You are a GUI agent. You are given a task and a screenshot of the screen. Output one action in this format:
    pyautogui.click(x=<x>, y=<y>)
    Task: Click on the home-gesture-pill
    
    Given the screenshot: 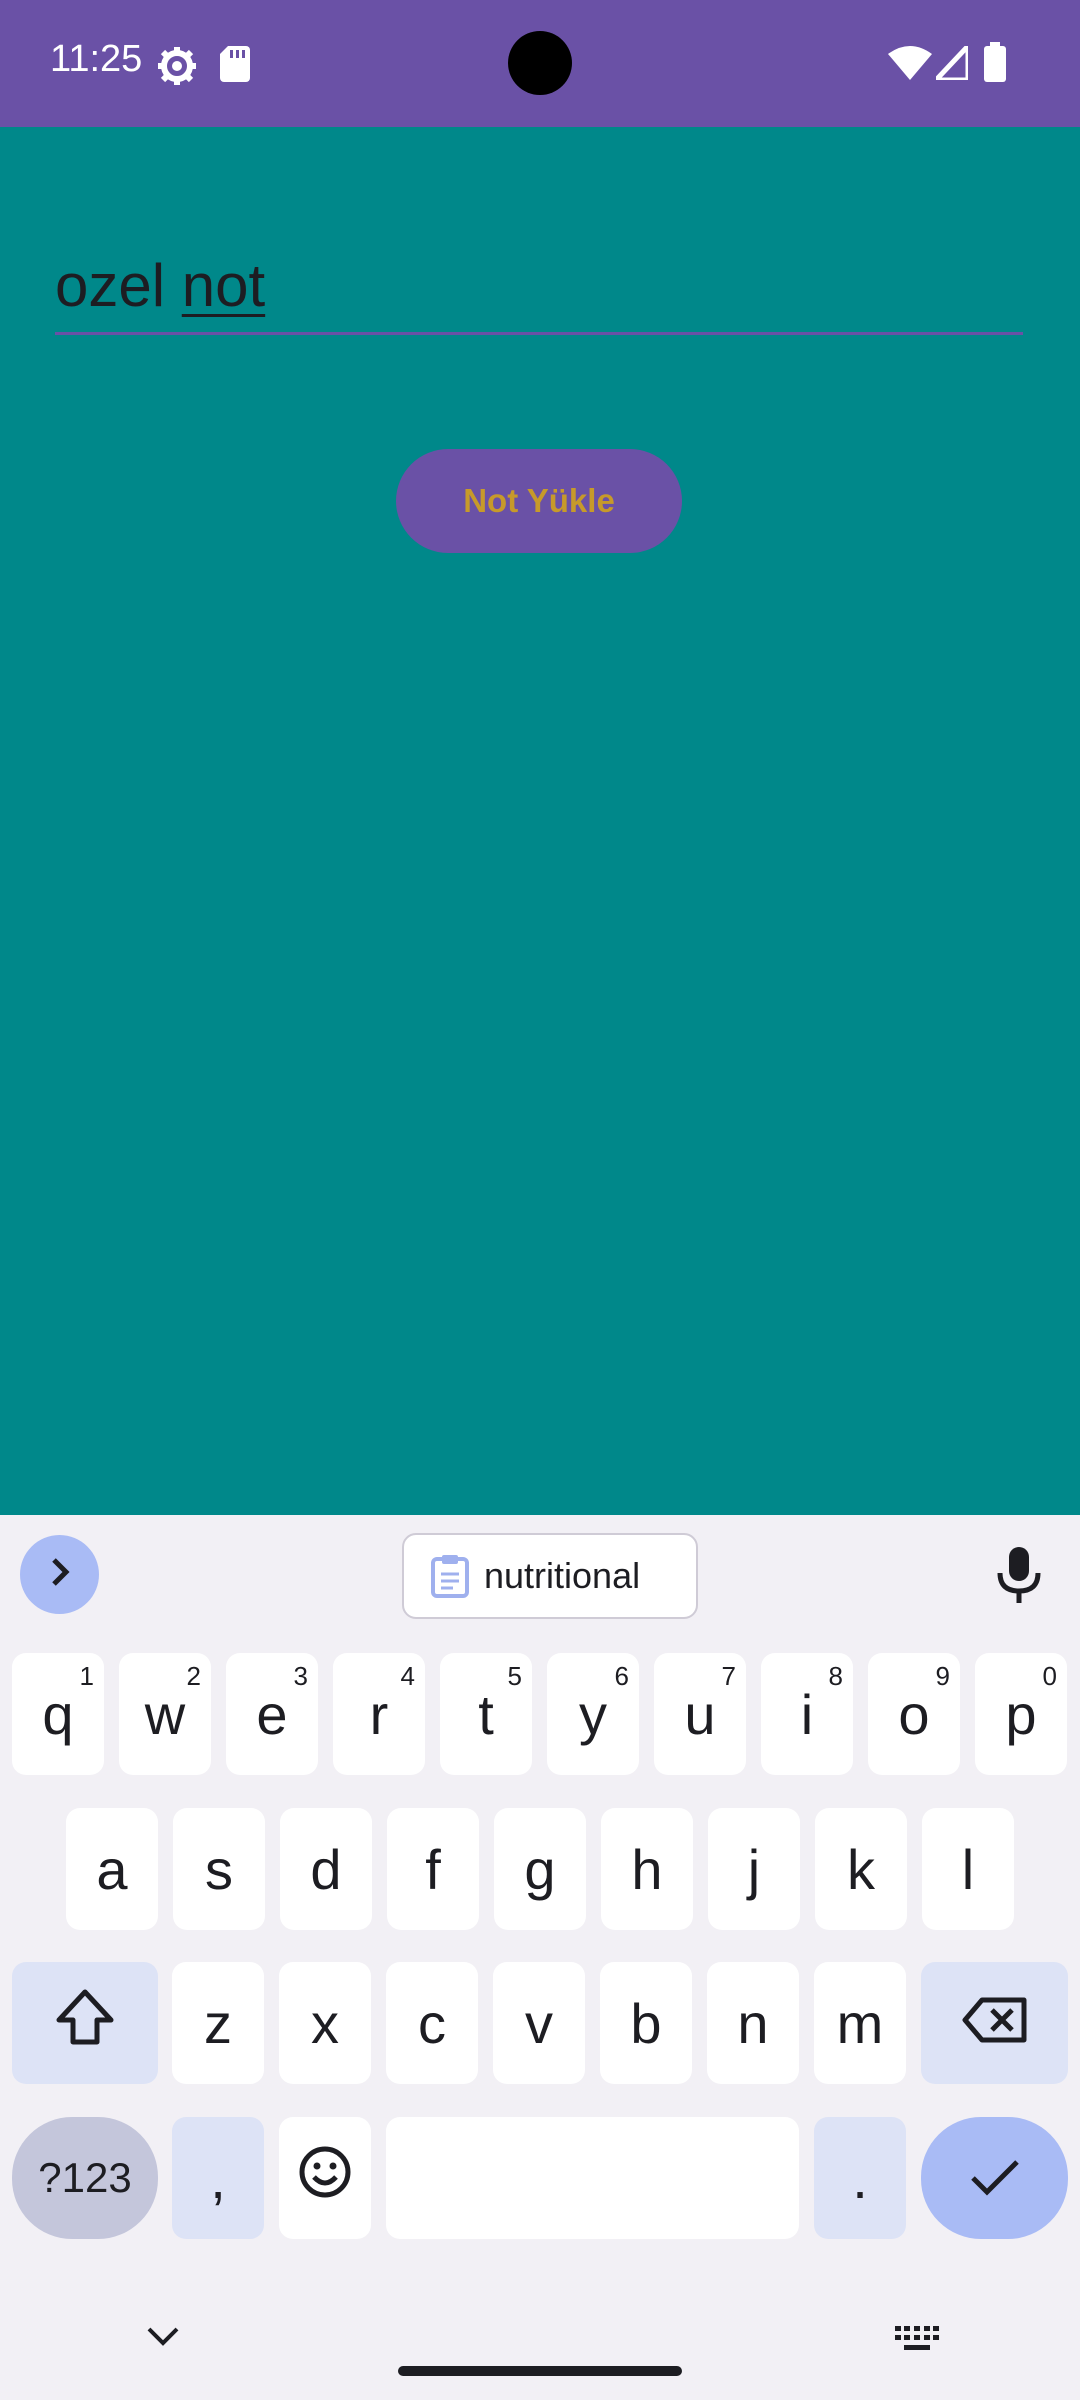 What is the action you would take?
    pyautogui.click(x=540, y=2371)
    